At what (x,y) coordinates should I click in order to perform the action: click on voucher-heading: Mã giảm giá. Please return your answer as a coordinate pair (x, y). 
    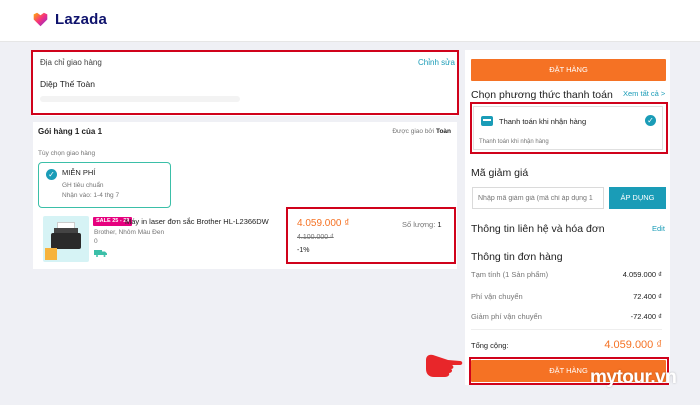
    Looking at the image, I should click on (500, 173).